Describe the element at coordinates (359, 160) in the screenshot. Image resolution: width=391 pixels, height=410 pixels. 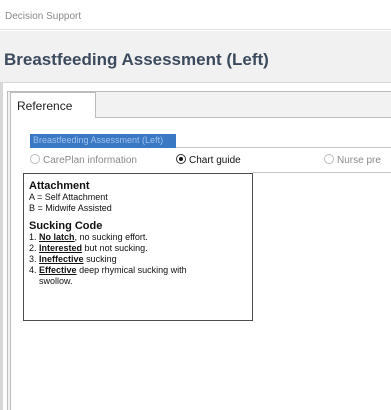
I see `radio-label: Nurse pre` at that location.